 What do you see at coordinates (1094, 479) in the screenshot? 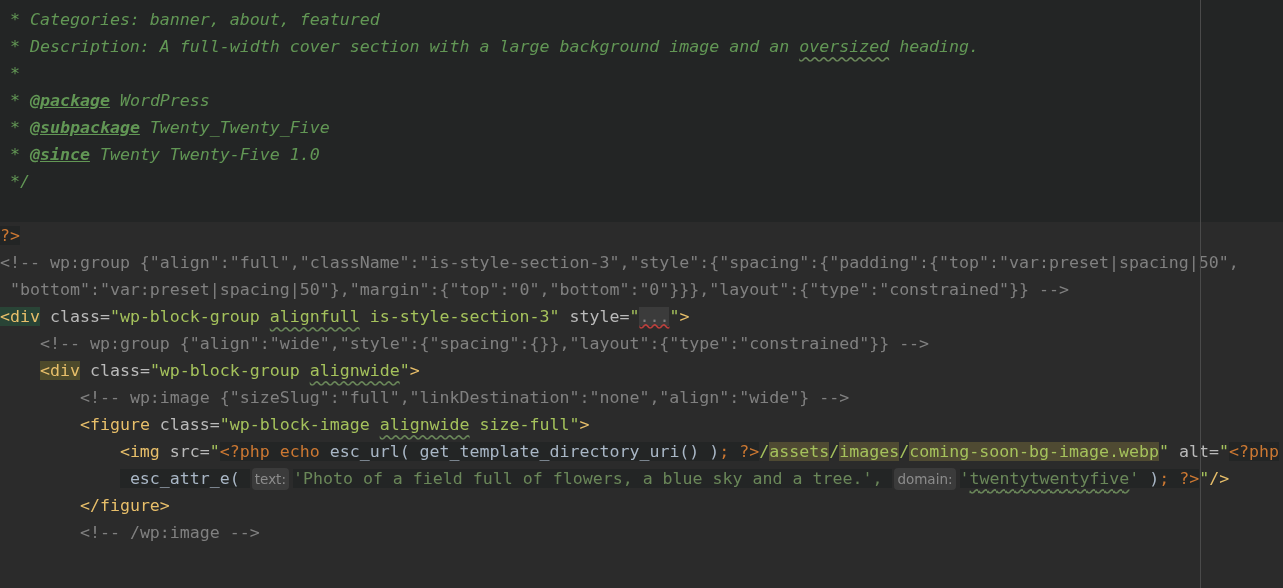
I see `code-text: 'twentytwentyfive' ); ?>"/>` at bounding box center [1094, 479].